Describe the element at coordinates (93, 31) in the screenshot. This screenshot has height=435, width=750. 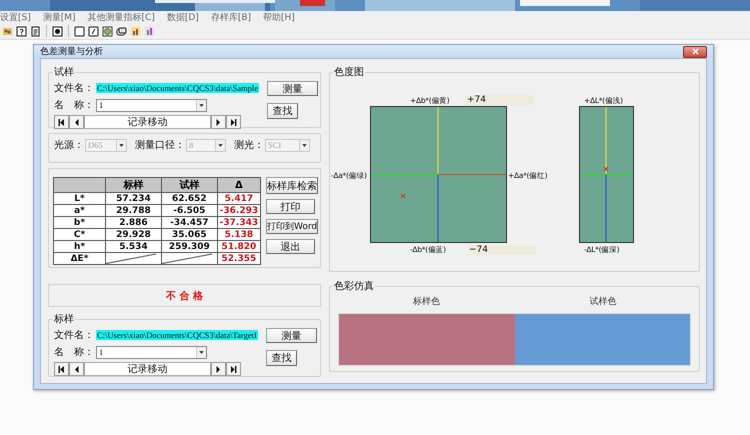
I see `slash-square-icon` at that location.